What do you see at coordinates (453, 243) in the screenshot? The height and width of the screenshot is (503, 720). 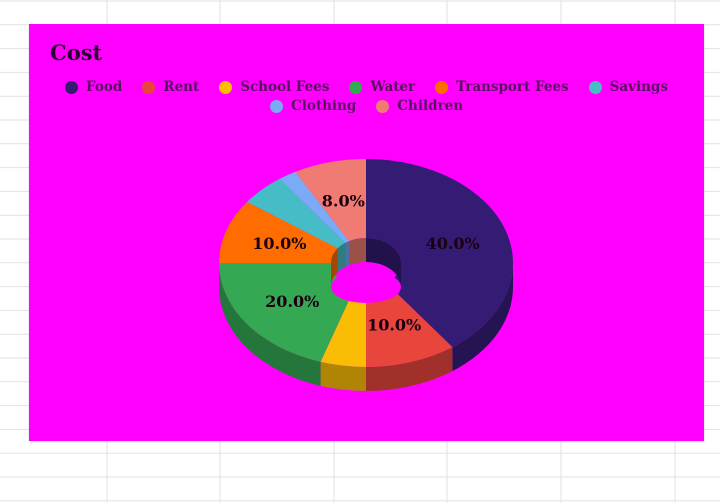 I see `data-label: 40.0%` at bounding box center [453, 243].